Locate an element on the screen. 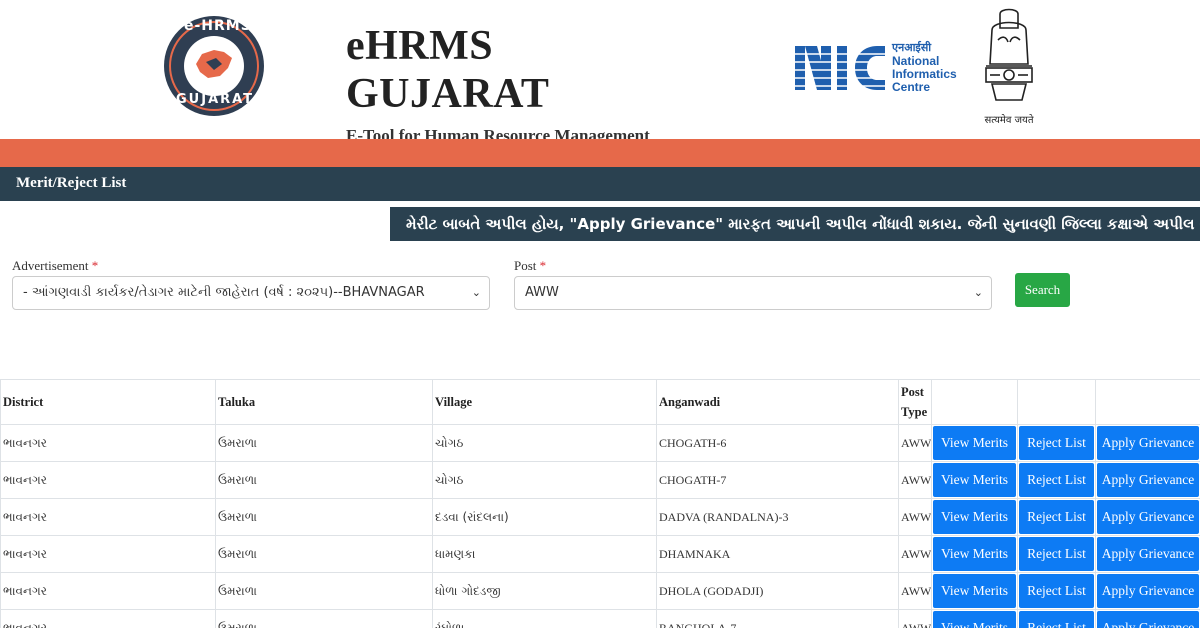  national-emblem: सत्यमेव जयते is located at coordinates (1009, 67).